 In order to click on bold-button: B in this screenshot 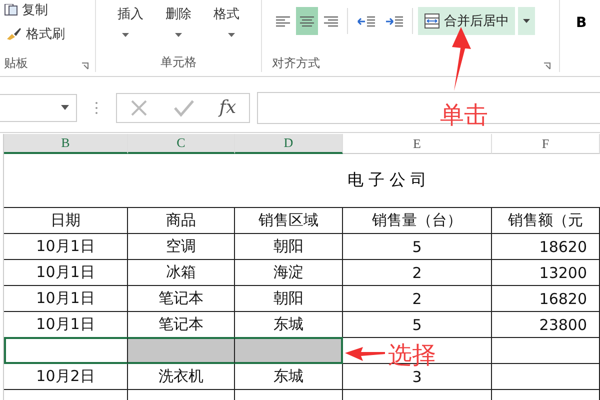, I will do `click(581, 23)`.